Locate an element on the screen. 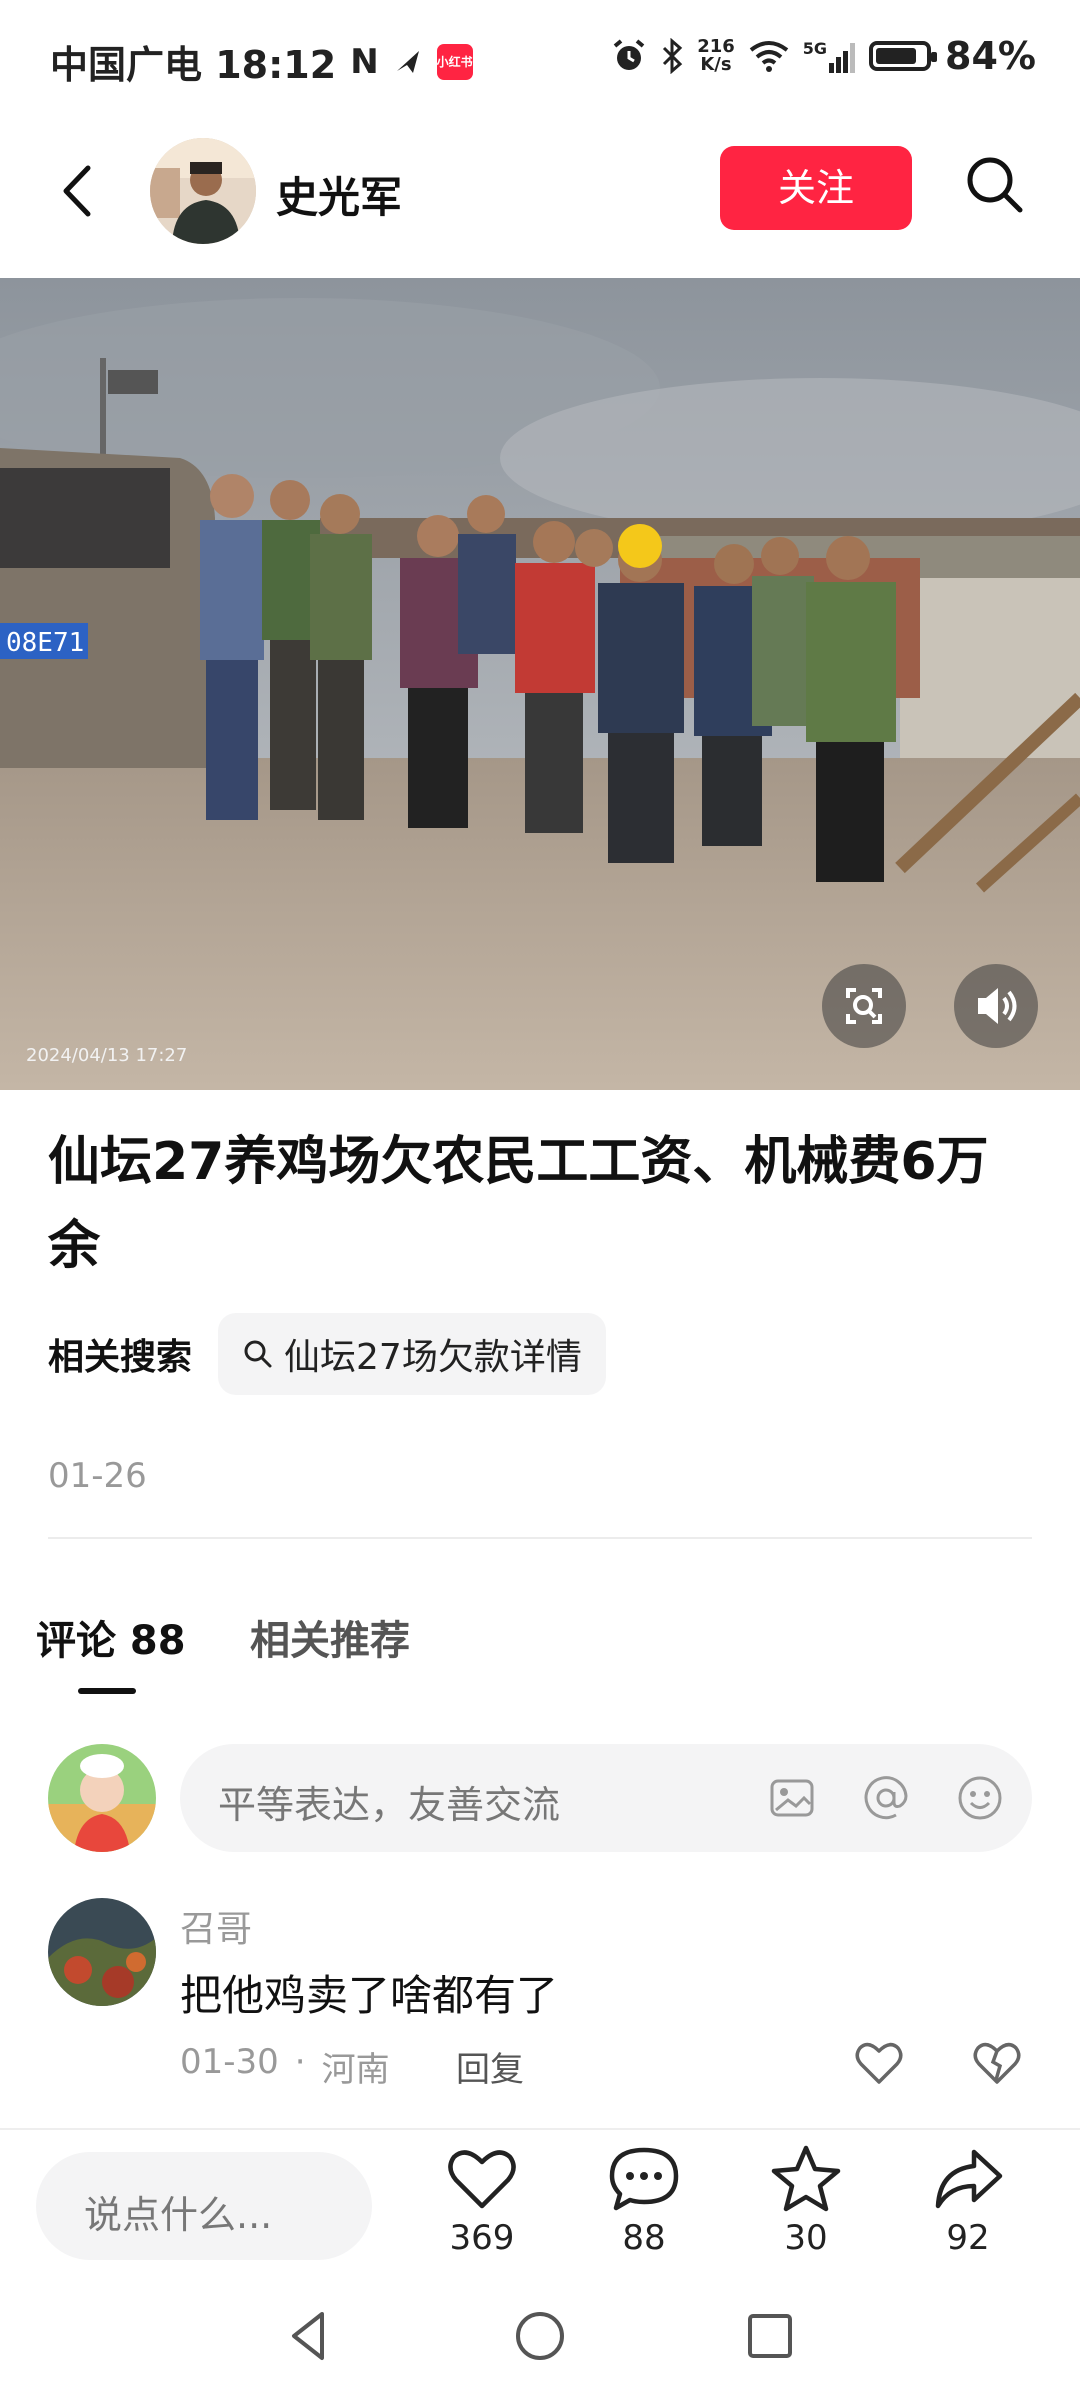 The height and width of the screenshot is (2388, 1080). app-badge-icon: 小红书 is located at coordinates (454, 61).